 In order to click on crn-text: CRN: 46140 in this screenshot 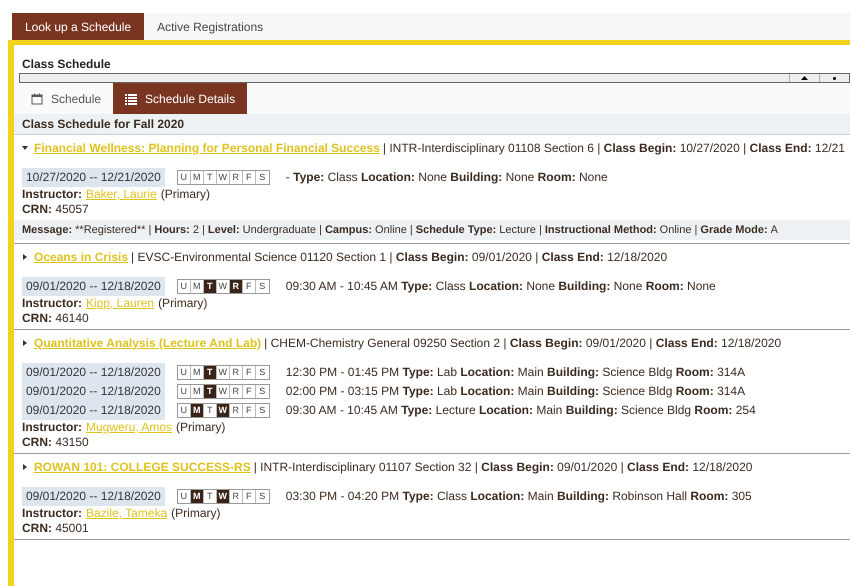, I will do `click(55, 318)`.